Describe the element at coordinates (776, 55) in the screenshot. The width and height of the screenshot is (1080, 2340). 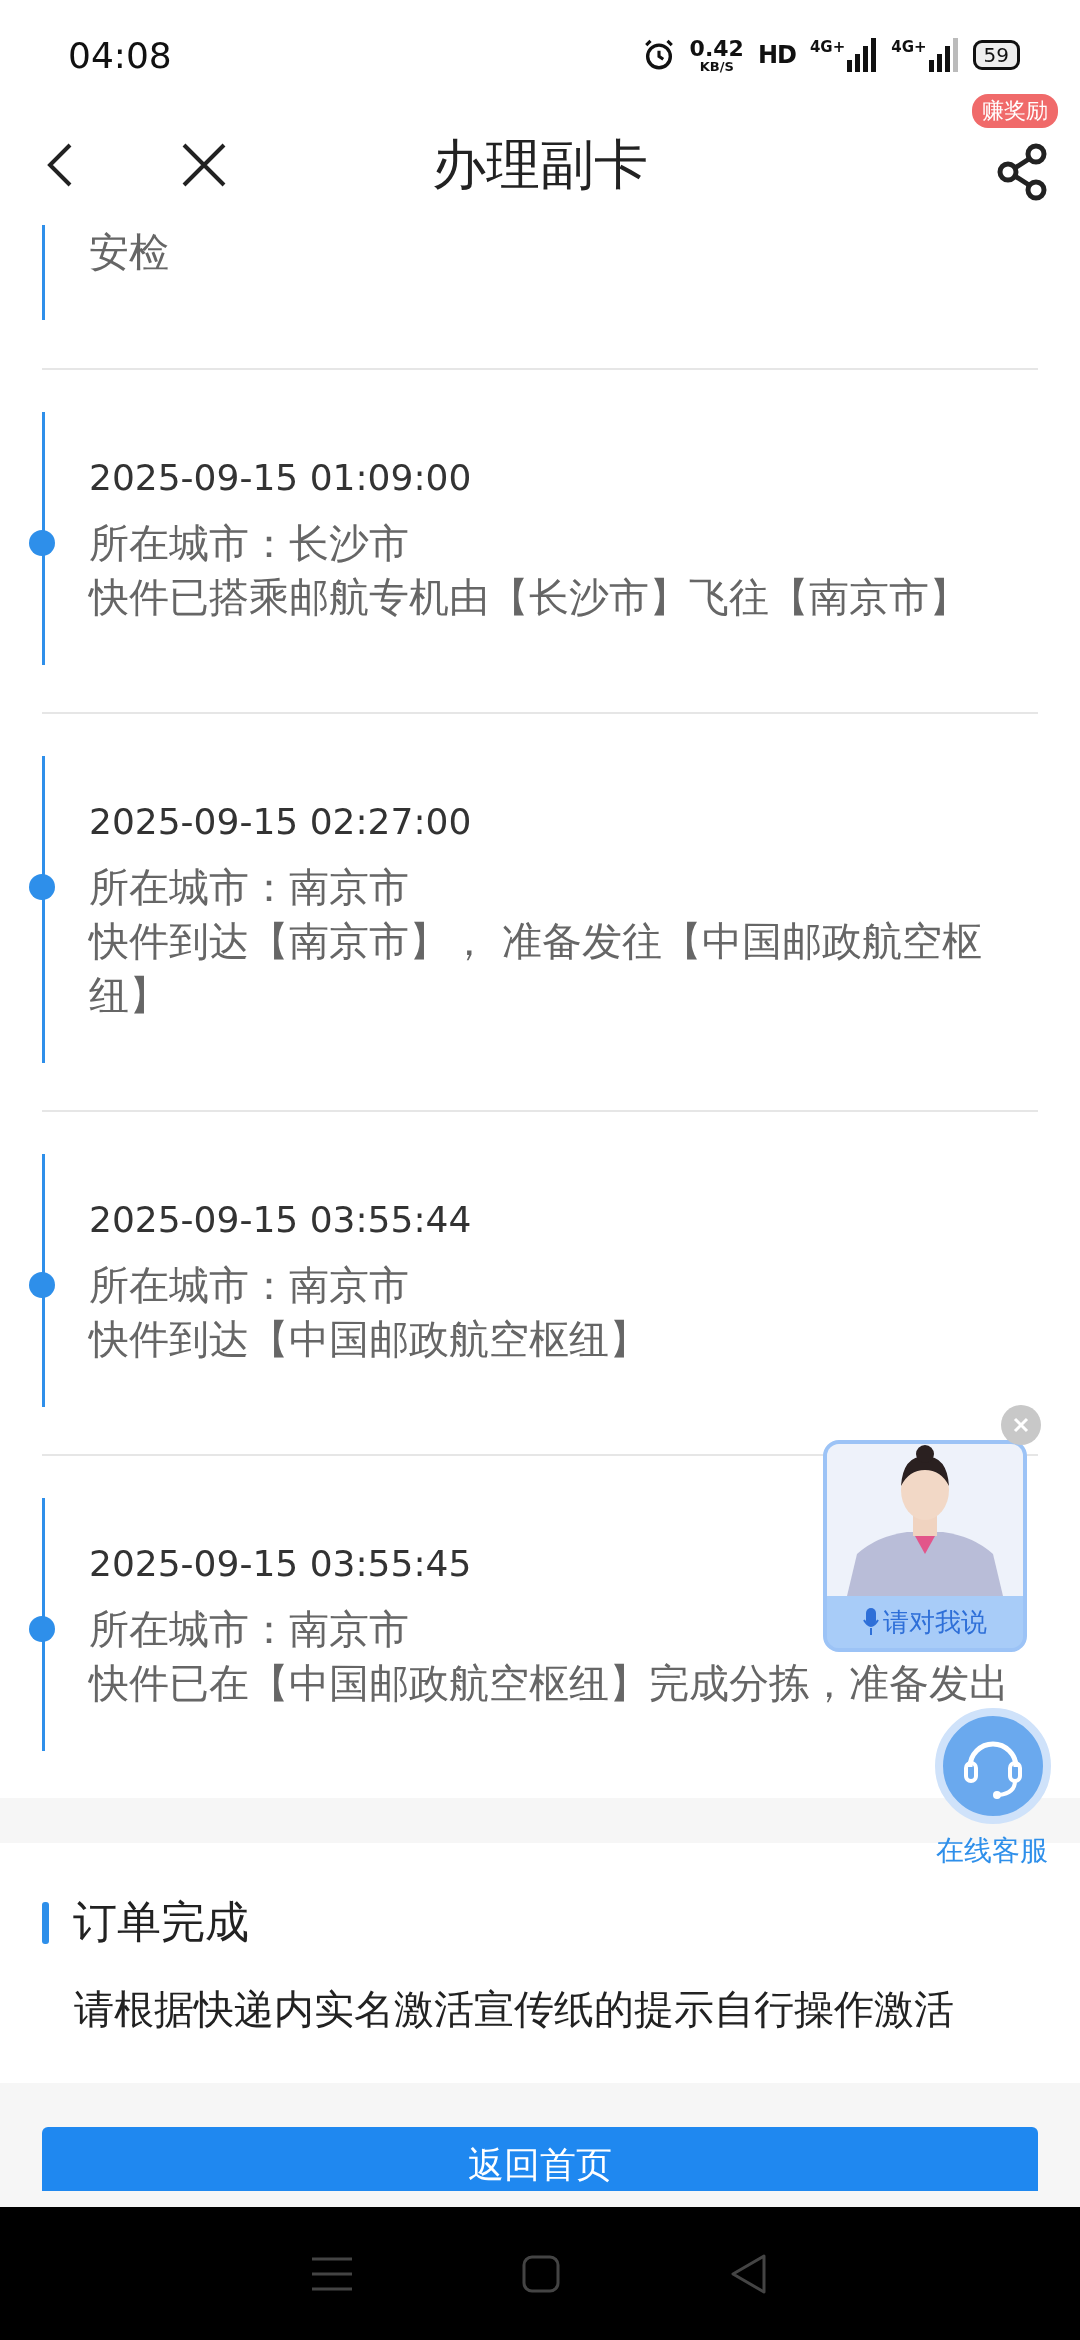
I see `hd-indicator: HD` at that location.